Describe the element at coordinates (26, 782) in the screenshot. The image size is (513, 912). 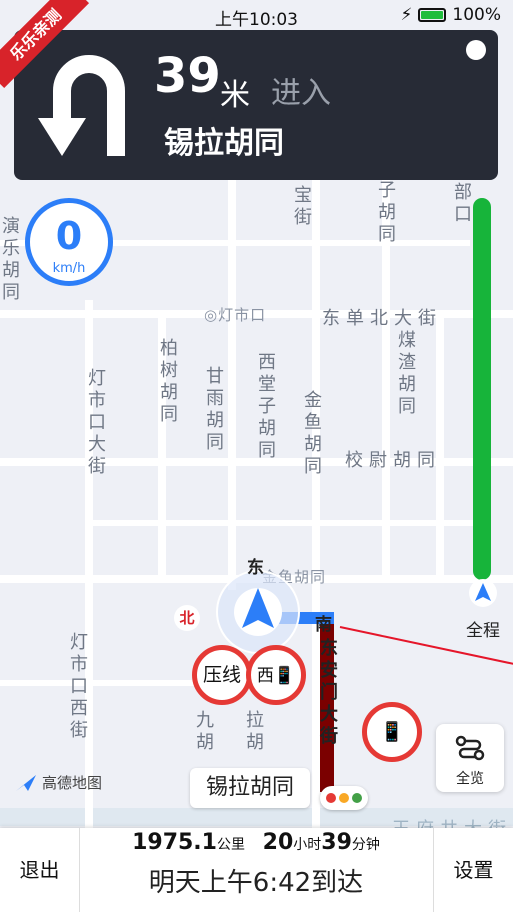
I see `amap-logo-icon` at that location.